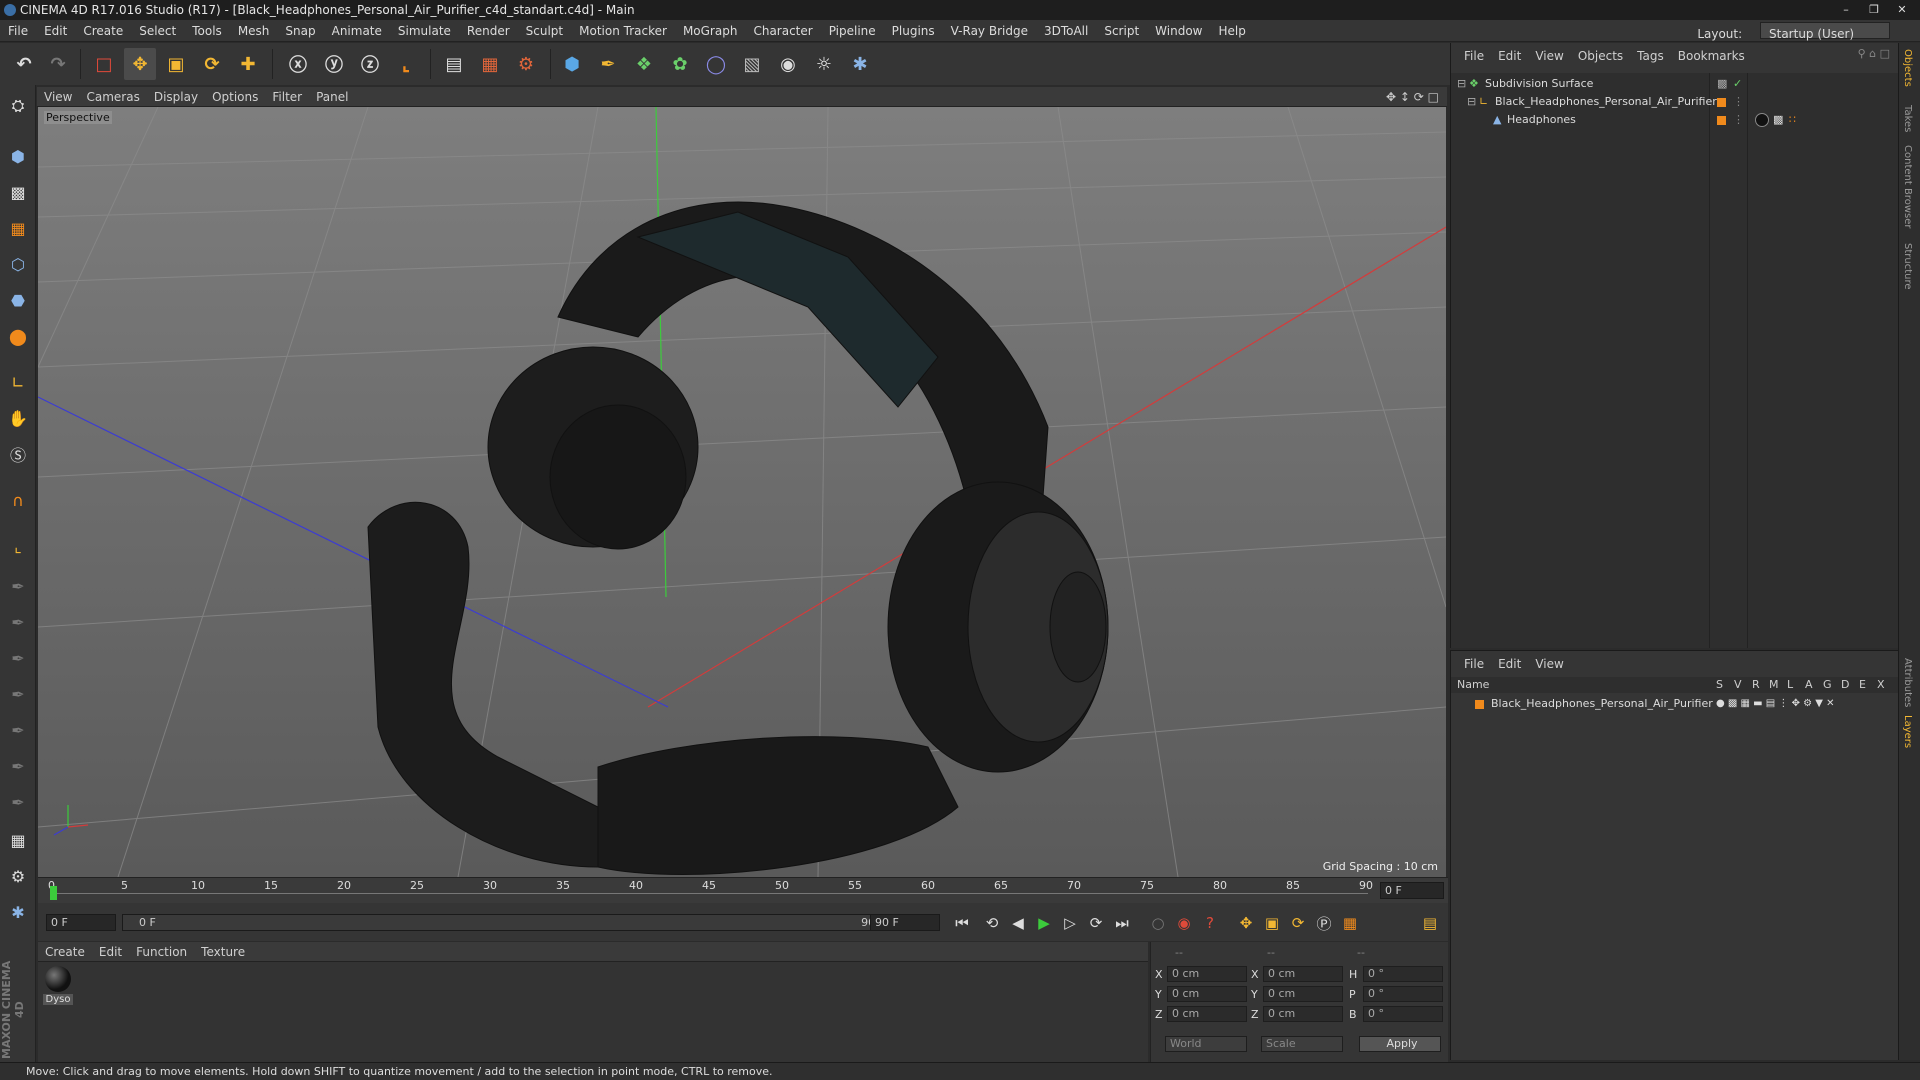  I want to click on z-axis-lock-icon: ⓩ, so click(370, 64).